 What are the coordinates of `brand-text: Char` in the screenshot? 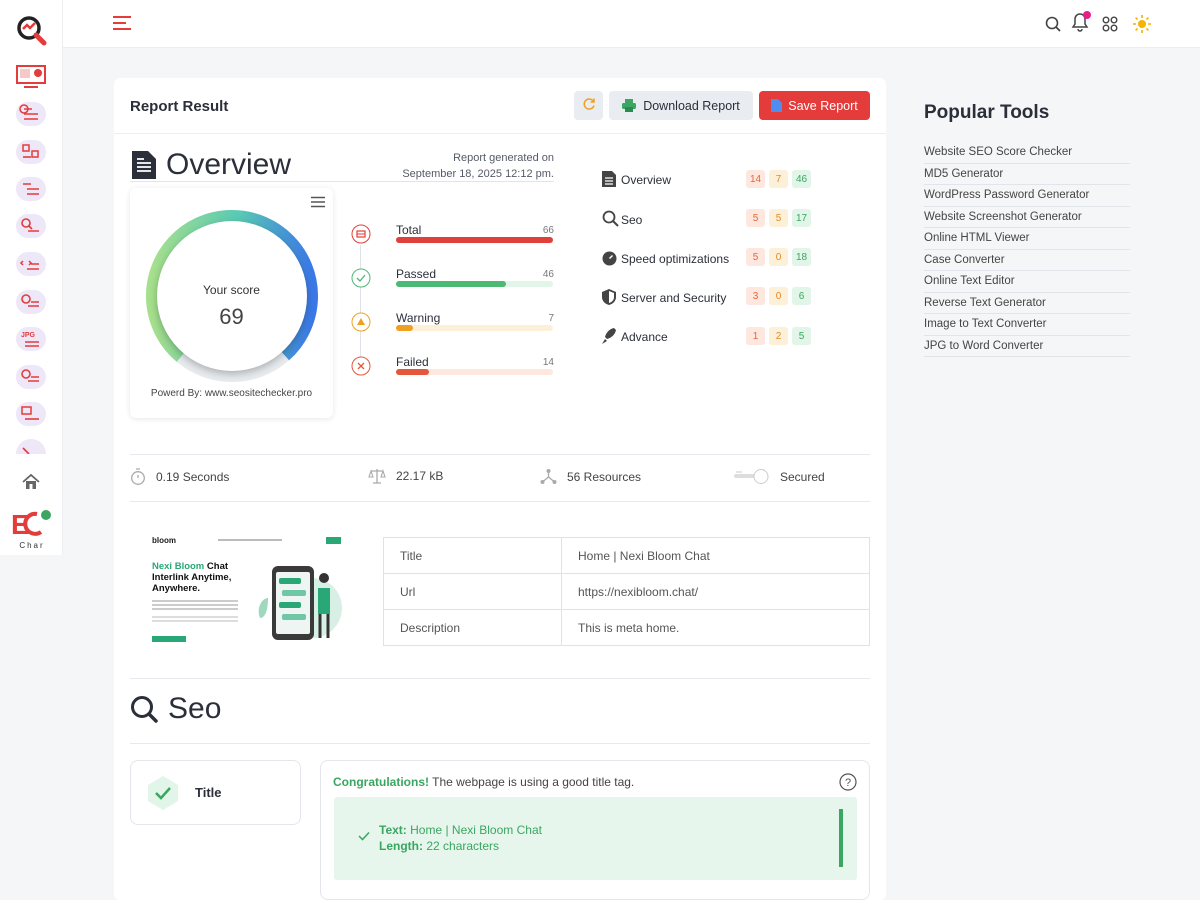 It's located at (32, 545).